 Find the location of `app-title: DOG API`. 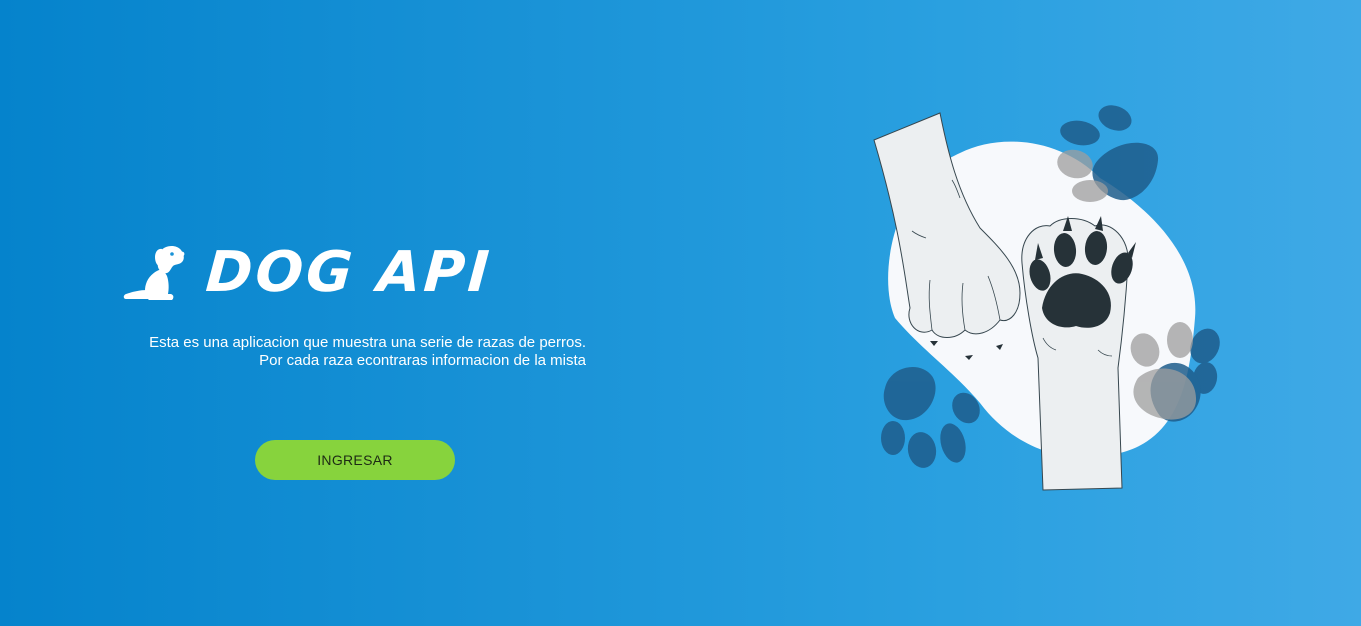

app-title: DOG API is located at coordinates (349, 272).